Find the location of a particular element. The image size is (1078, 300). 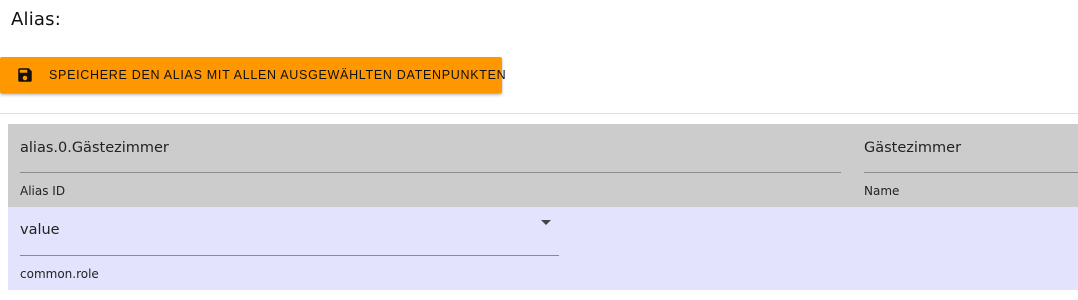

name-underline is located at coordinates (971, 172).